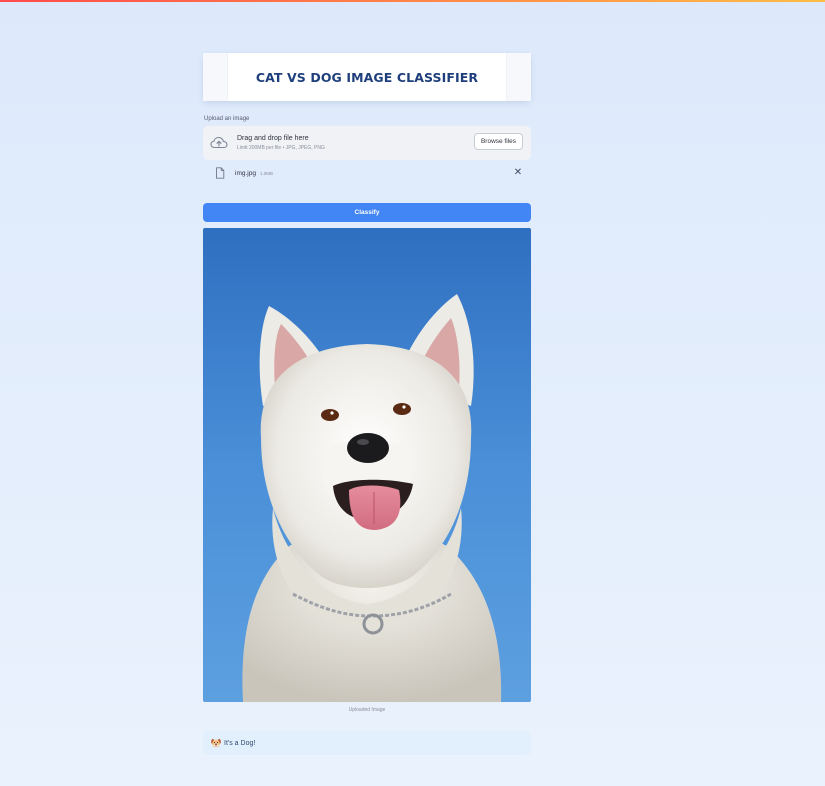 This screenshot has height=786, width=825. I want to click on browse-files-button: Browse files, so click(498, 141).